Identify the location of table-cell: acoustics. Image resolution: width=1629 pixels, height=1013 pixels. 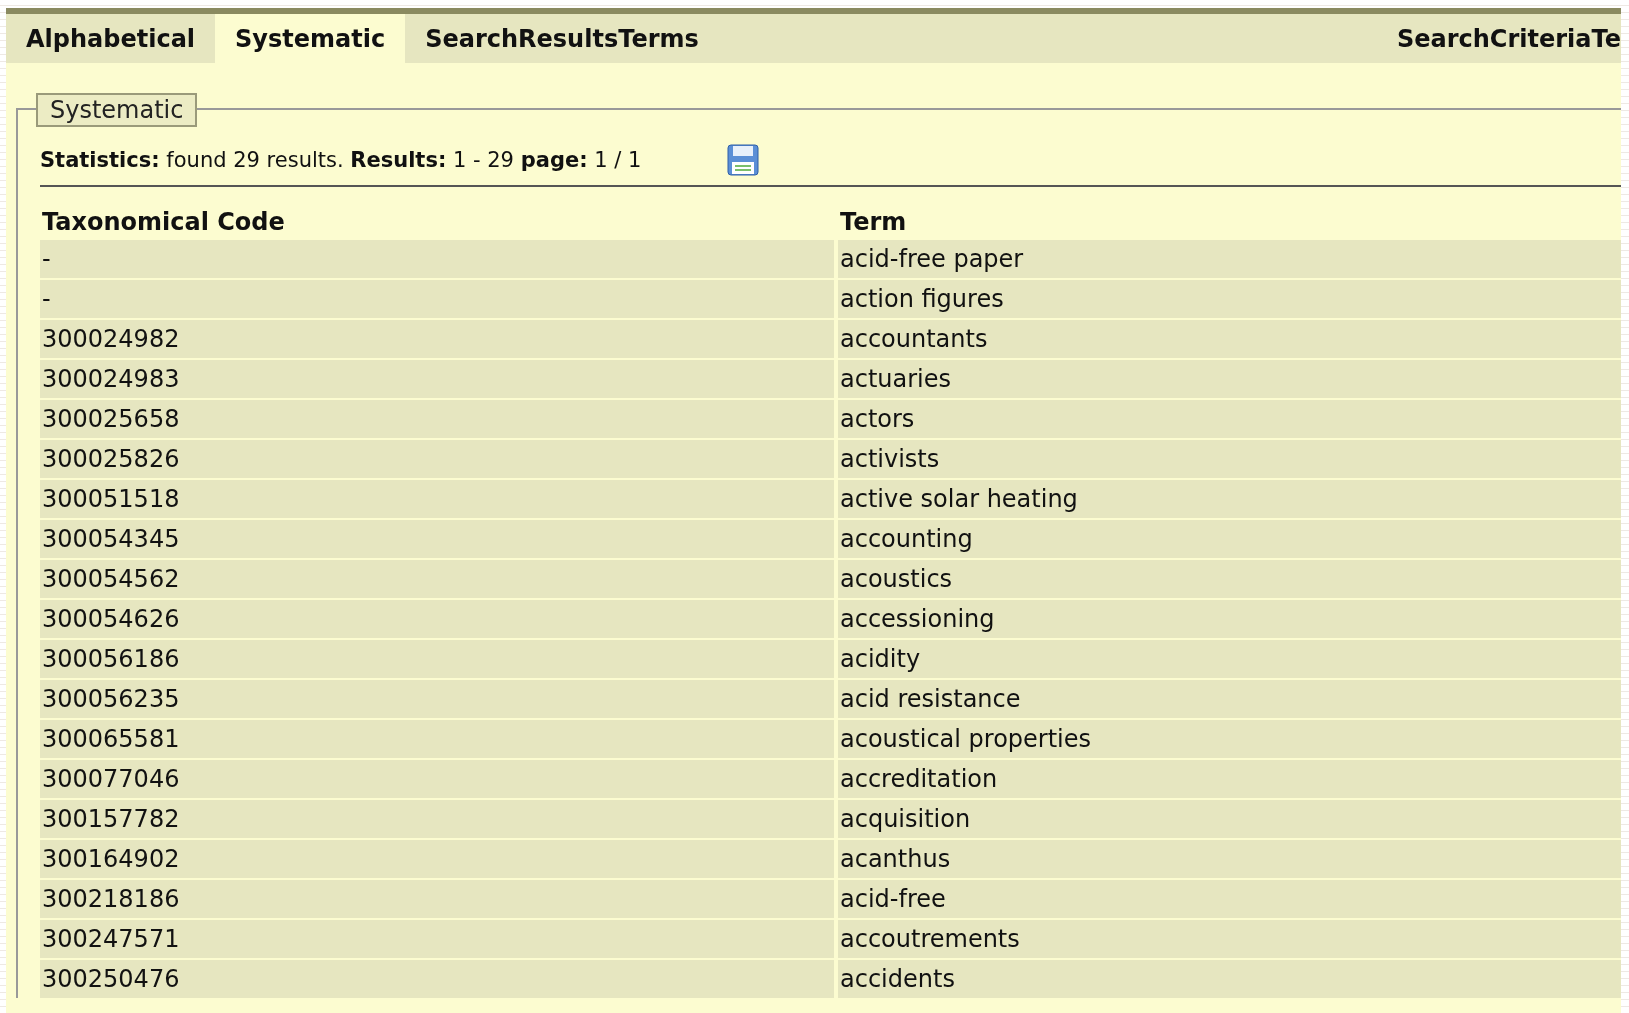
(1229, 579).